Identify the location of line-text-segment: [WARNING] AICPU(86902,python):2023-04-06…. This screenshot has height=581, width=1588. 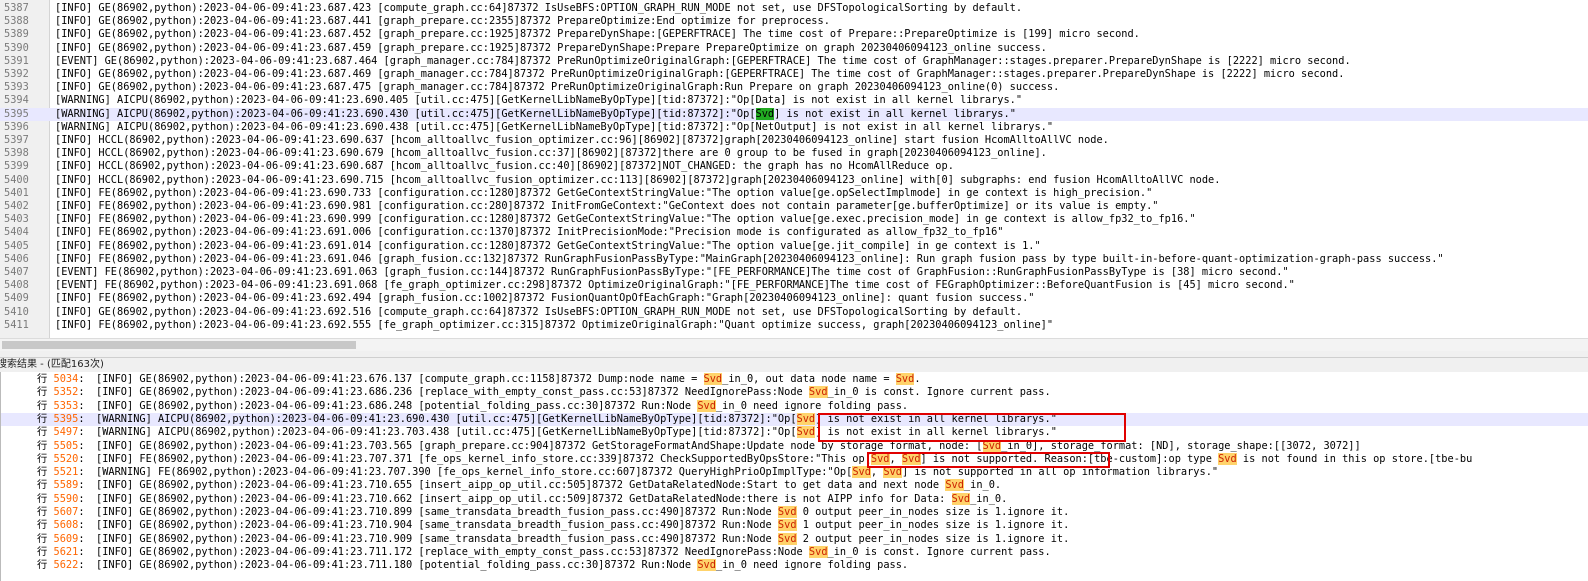
(405, 113).